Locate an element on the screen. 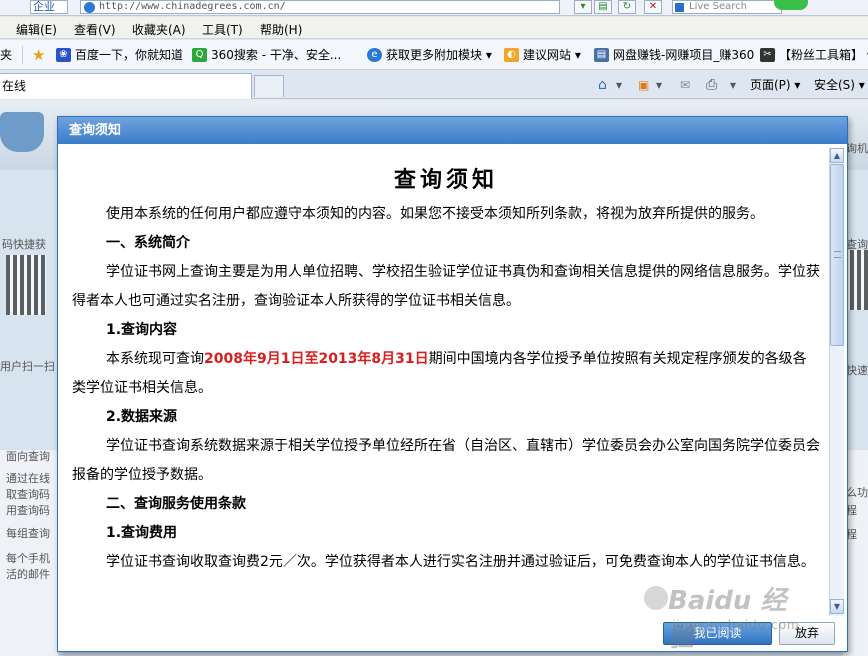 This screenshot has height=656, width=868. live-search-placeholder: Live Search is located at coordinates (718, 6).